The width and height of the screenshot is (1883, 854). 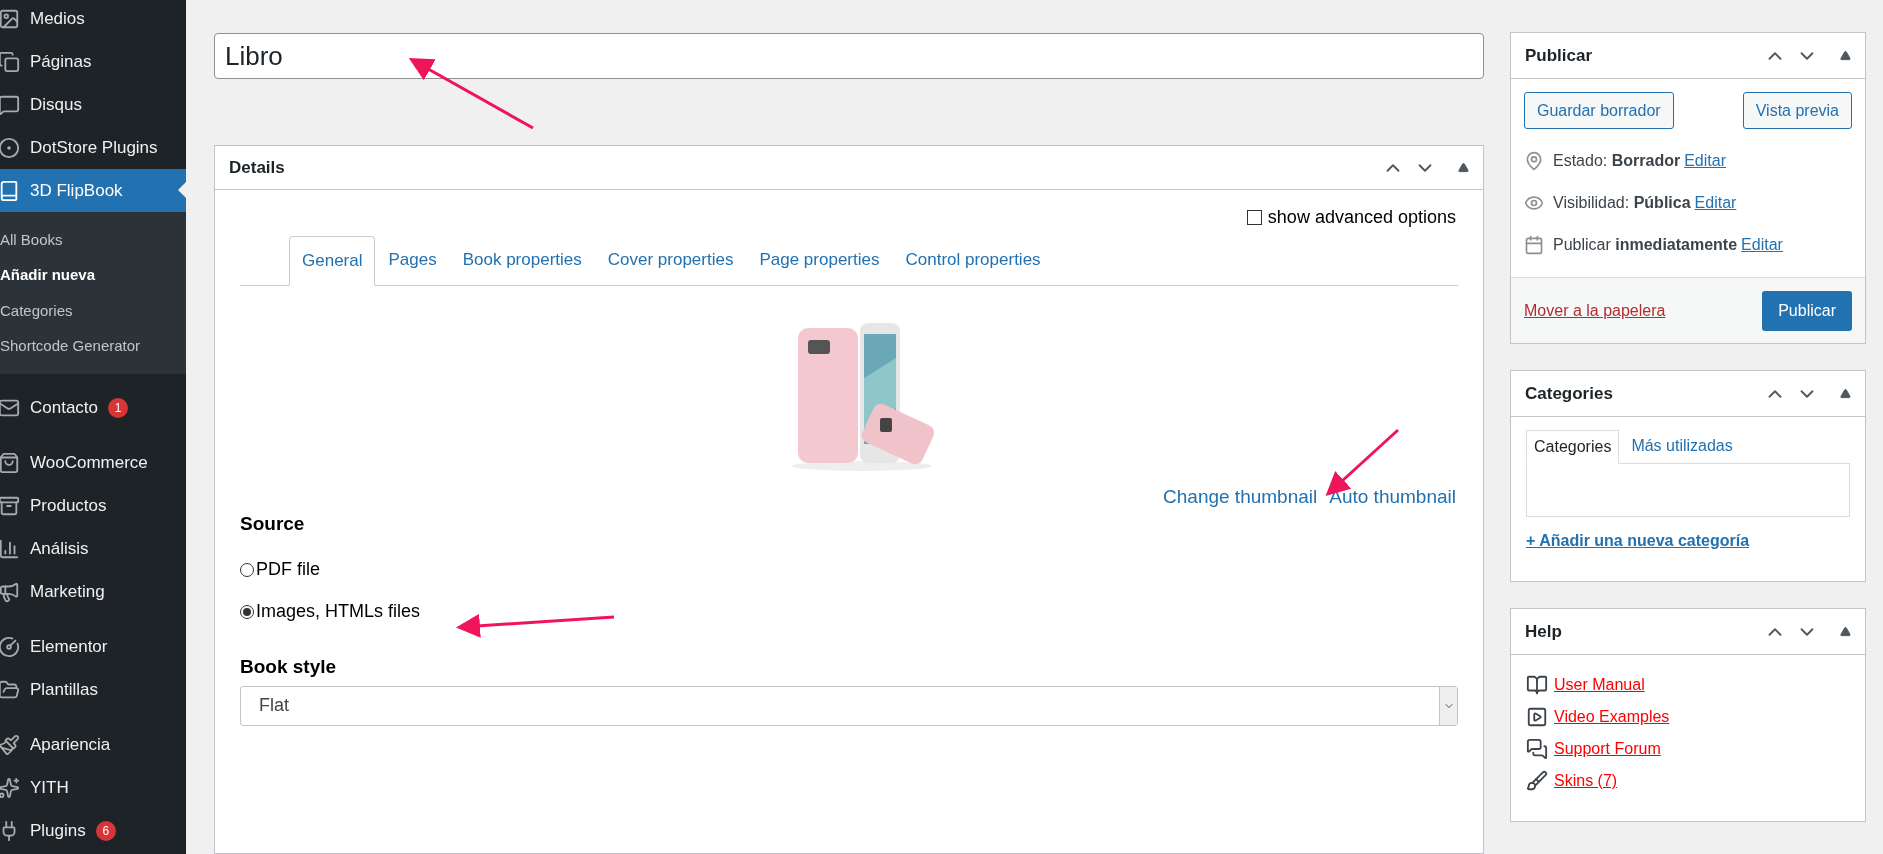 What do you see at coordinates (1534, 203) in the screenshot?
I see `eye-icon` at bounding box center [1534, 203].